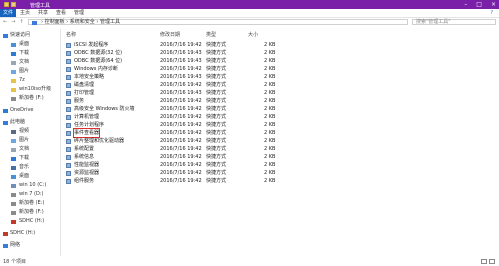 The width and height of the screenshot is (499, 266). Describe the element at coordinates (52, 13) in the screenshot. I see `ribbon-tabs: 主页 共享 查看 管理` at that location.